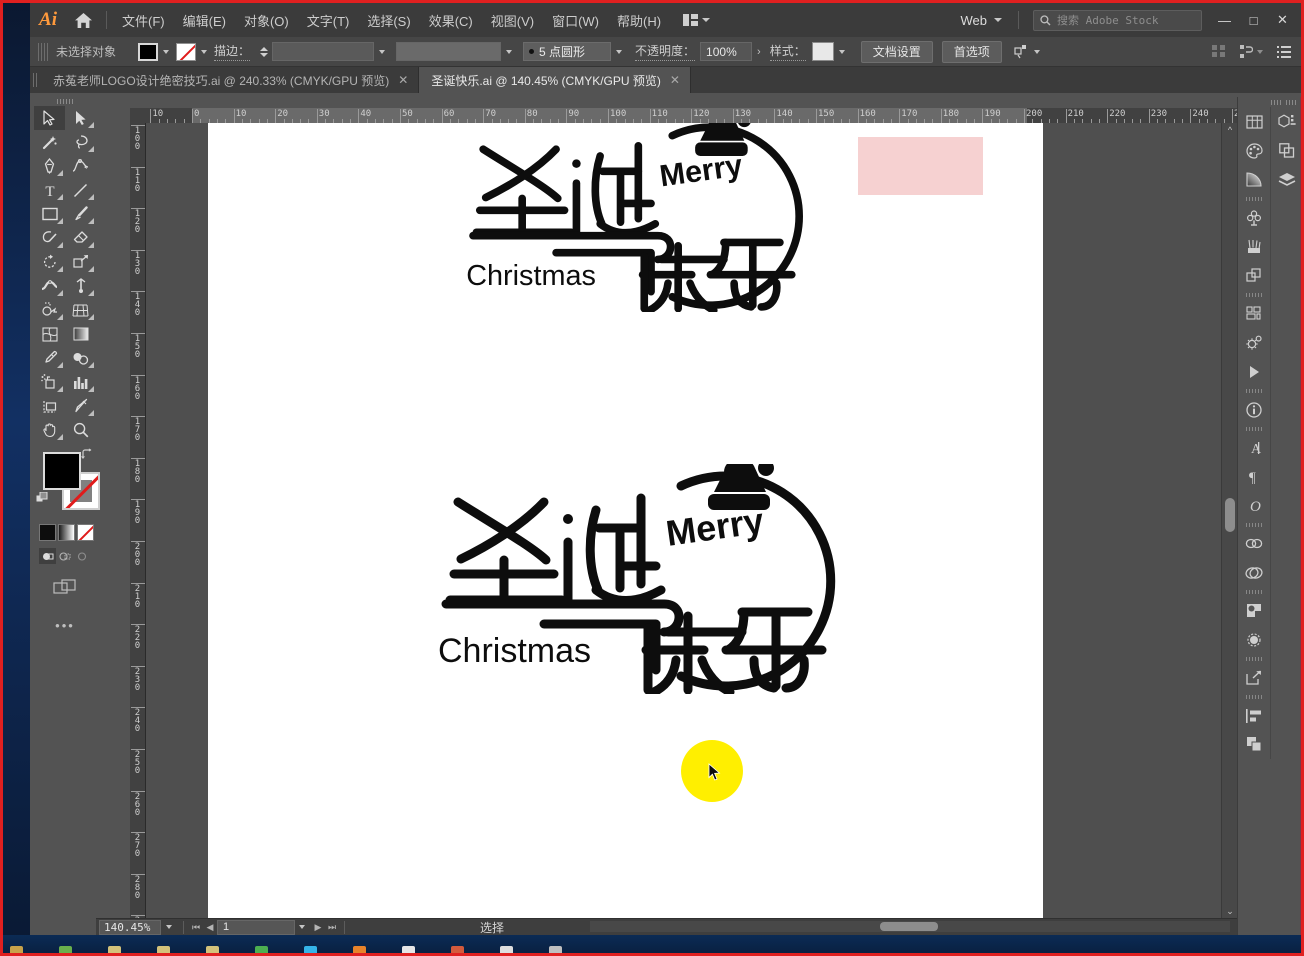  I want to click on color-mode-button, so click(47, 532).